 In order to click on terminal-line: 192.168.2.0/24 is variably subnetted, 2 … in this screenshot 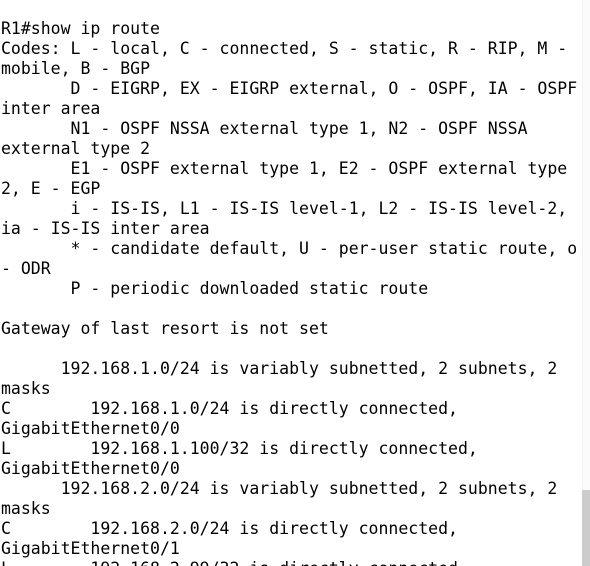, I will do `click(284, 498)`.